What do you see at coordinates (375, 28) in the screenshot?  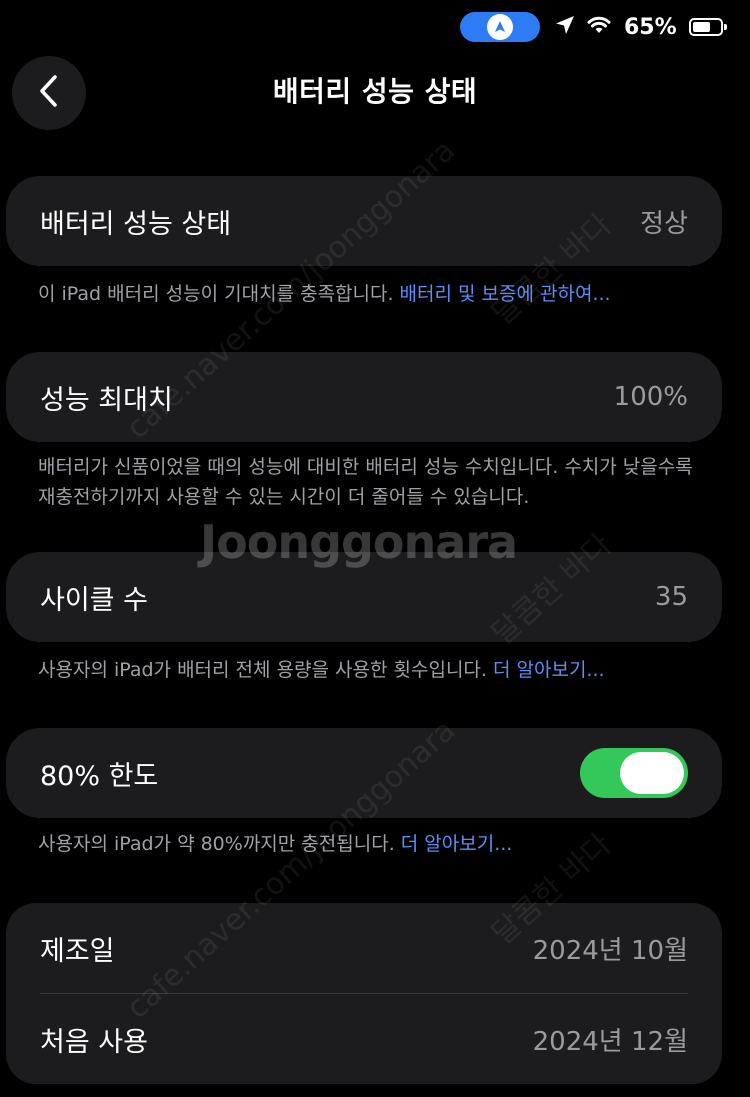 I see `status-bar: 65%` at bounding box center [375, 28].